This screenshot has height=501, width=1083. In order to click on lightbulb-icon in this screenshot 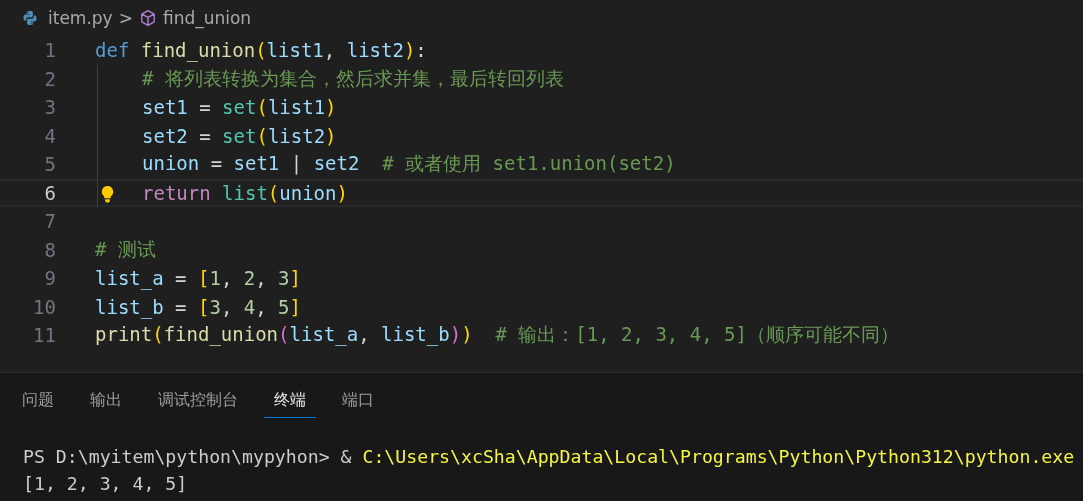, I will do `click(107, 194)`.